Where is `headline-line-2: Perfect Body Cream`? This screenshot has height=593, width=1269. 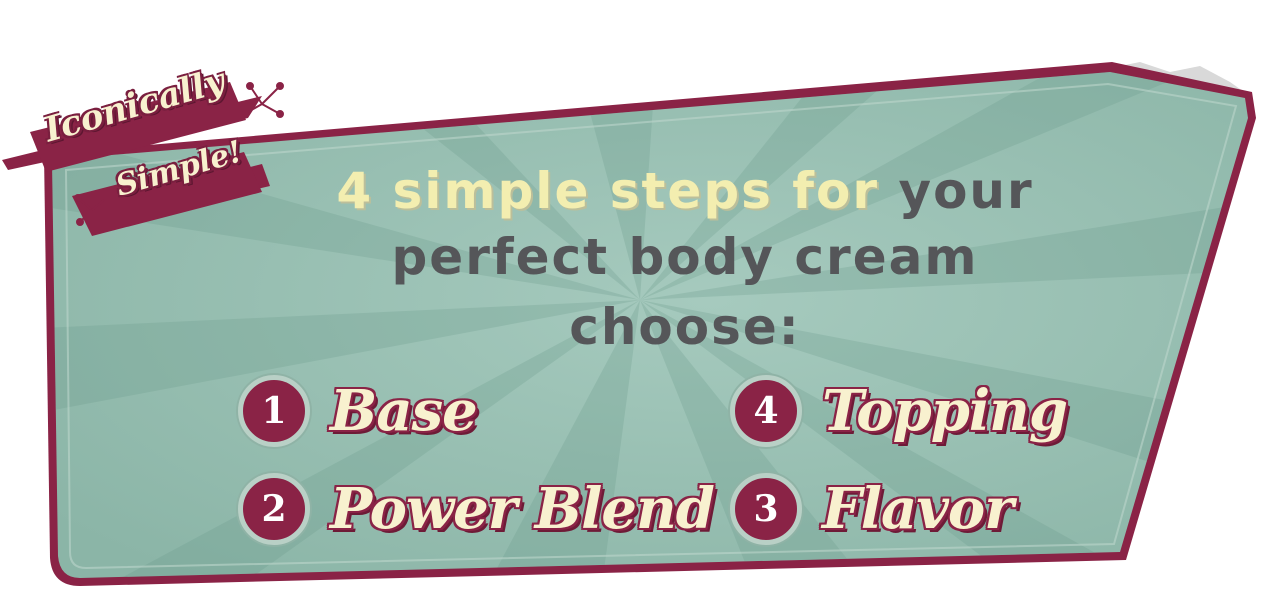 headline-line-2: Perfect Body Cream is located at coordinates (685, 257).